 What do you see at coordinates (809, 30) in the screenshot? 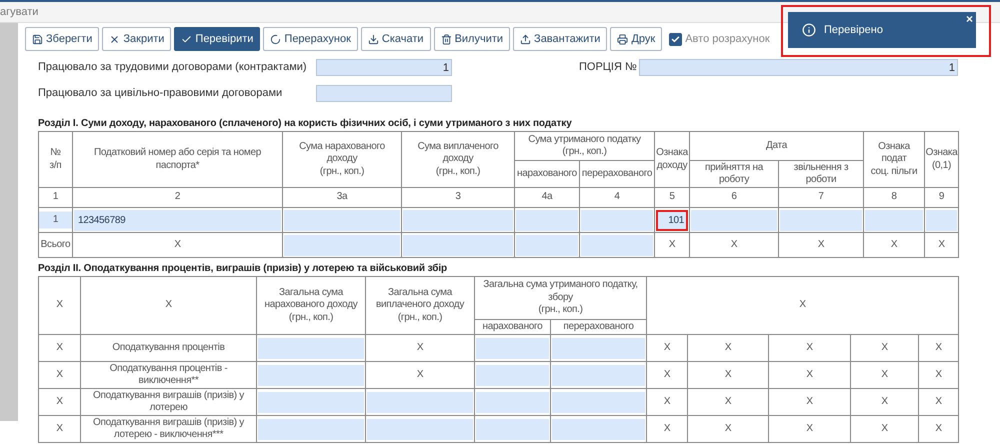
I see `info-icon` at bounding box center [809, 30].